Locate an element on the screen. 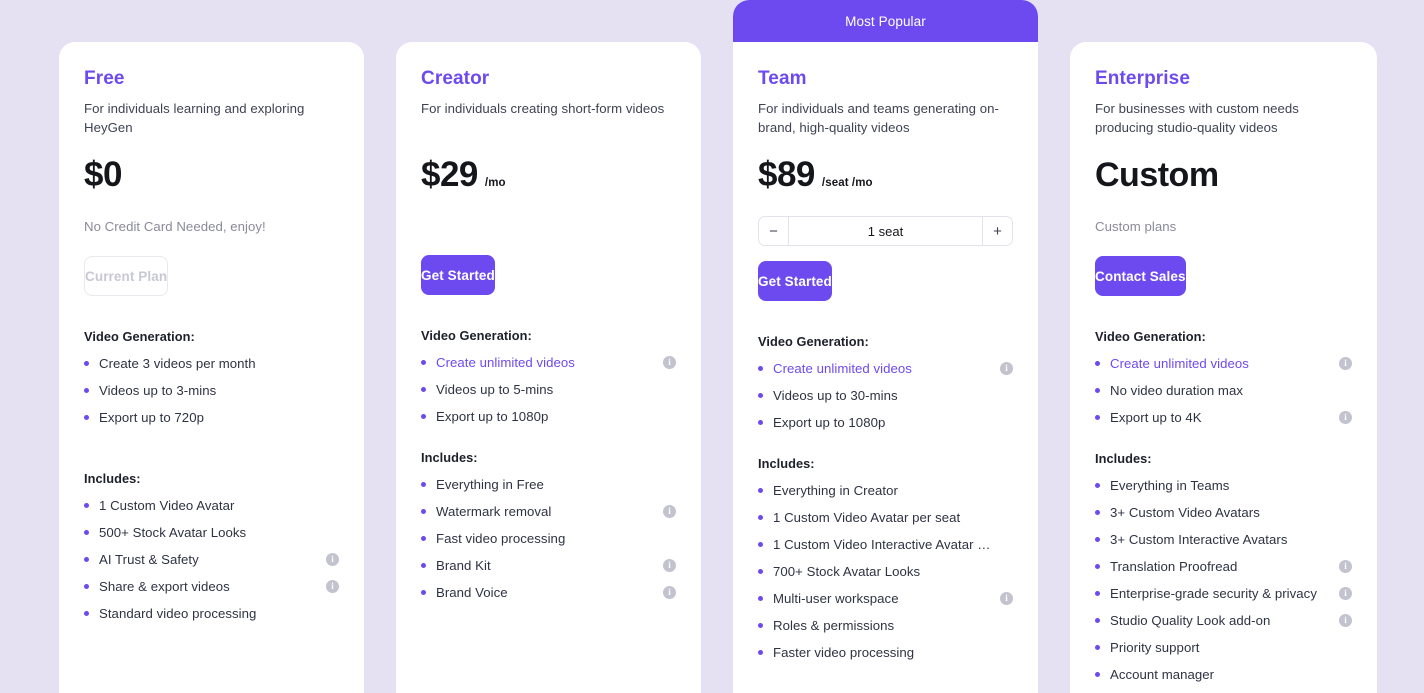 The image size is (1424, 693). plan-price-row: $89/seat /mo is located at coordinates (885, 177).